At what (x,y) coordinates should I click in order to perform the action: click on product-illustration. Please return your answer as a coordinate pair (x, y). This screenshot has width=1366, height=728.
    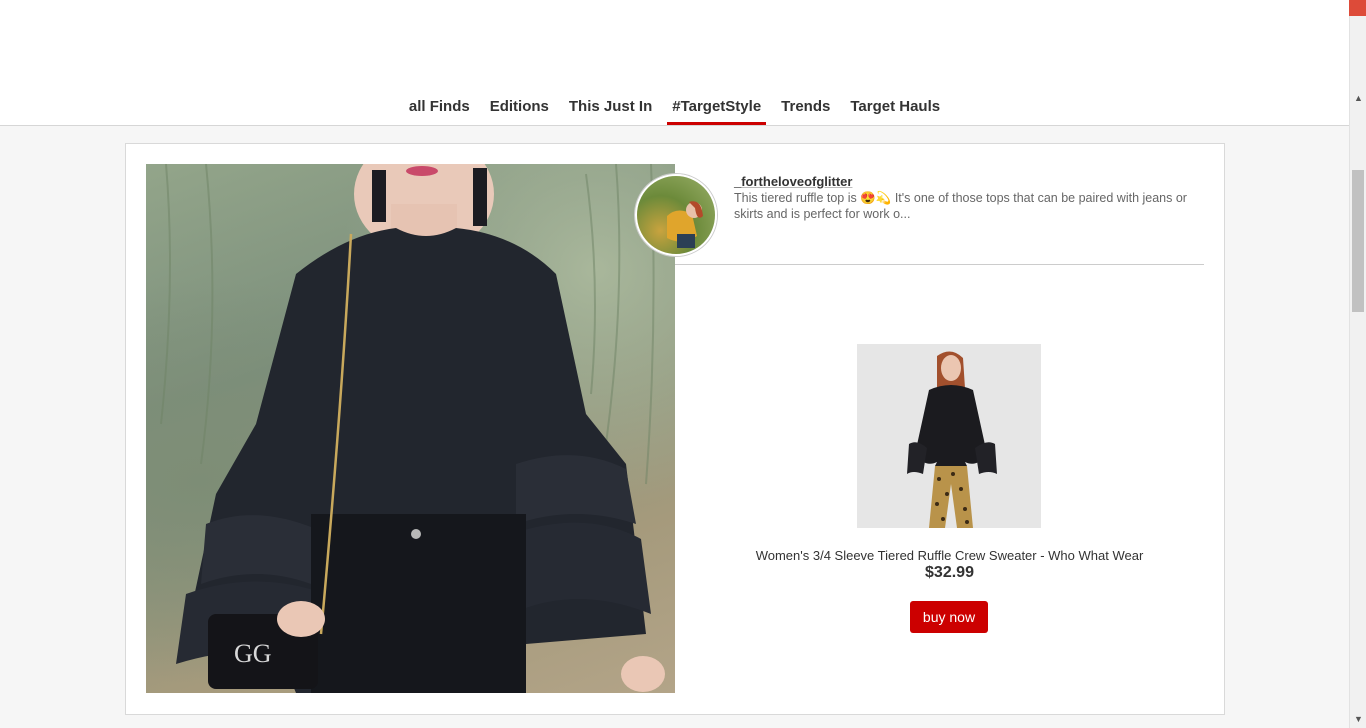
    Looking at the image, I should click on (949, 436).